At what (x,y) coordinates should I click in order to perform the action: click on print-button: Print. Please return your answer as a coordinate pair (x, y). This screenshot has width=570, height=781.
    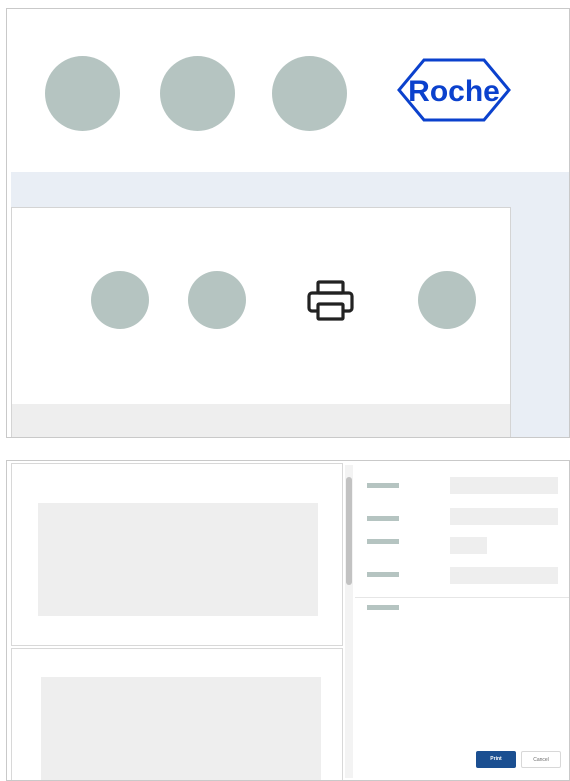
    Looking at the image, I should click on (496, 759).